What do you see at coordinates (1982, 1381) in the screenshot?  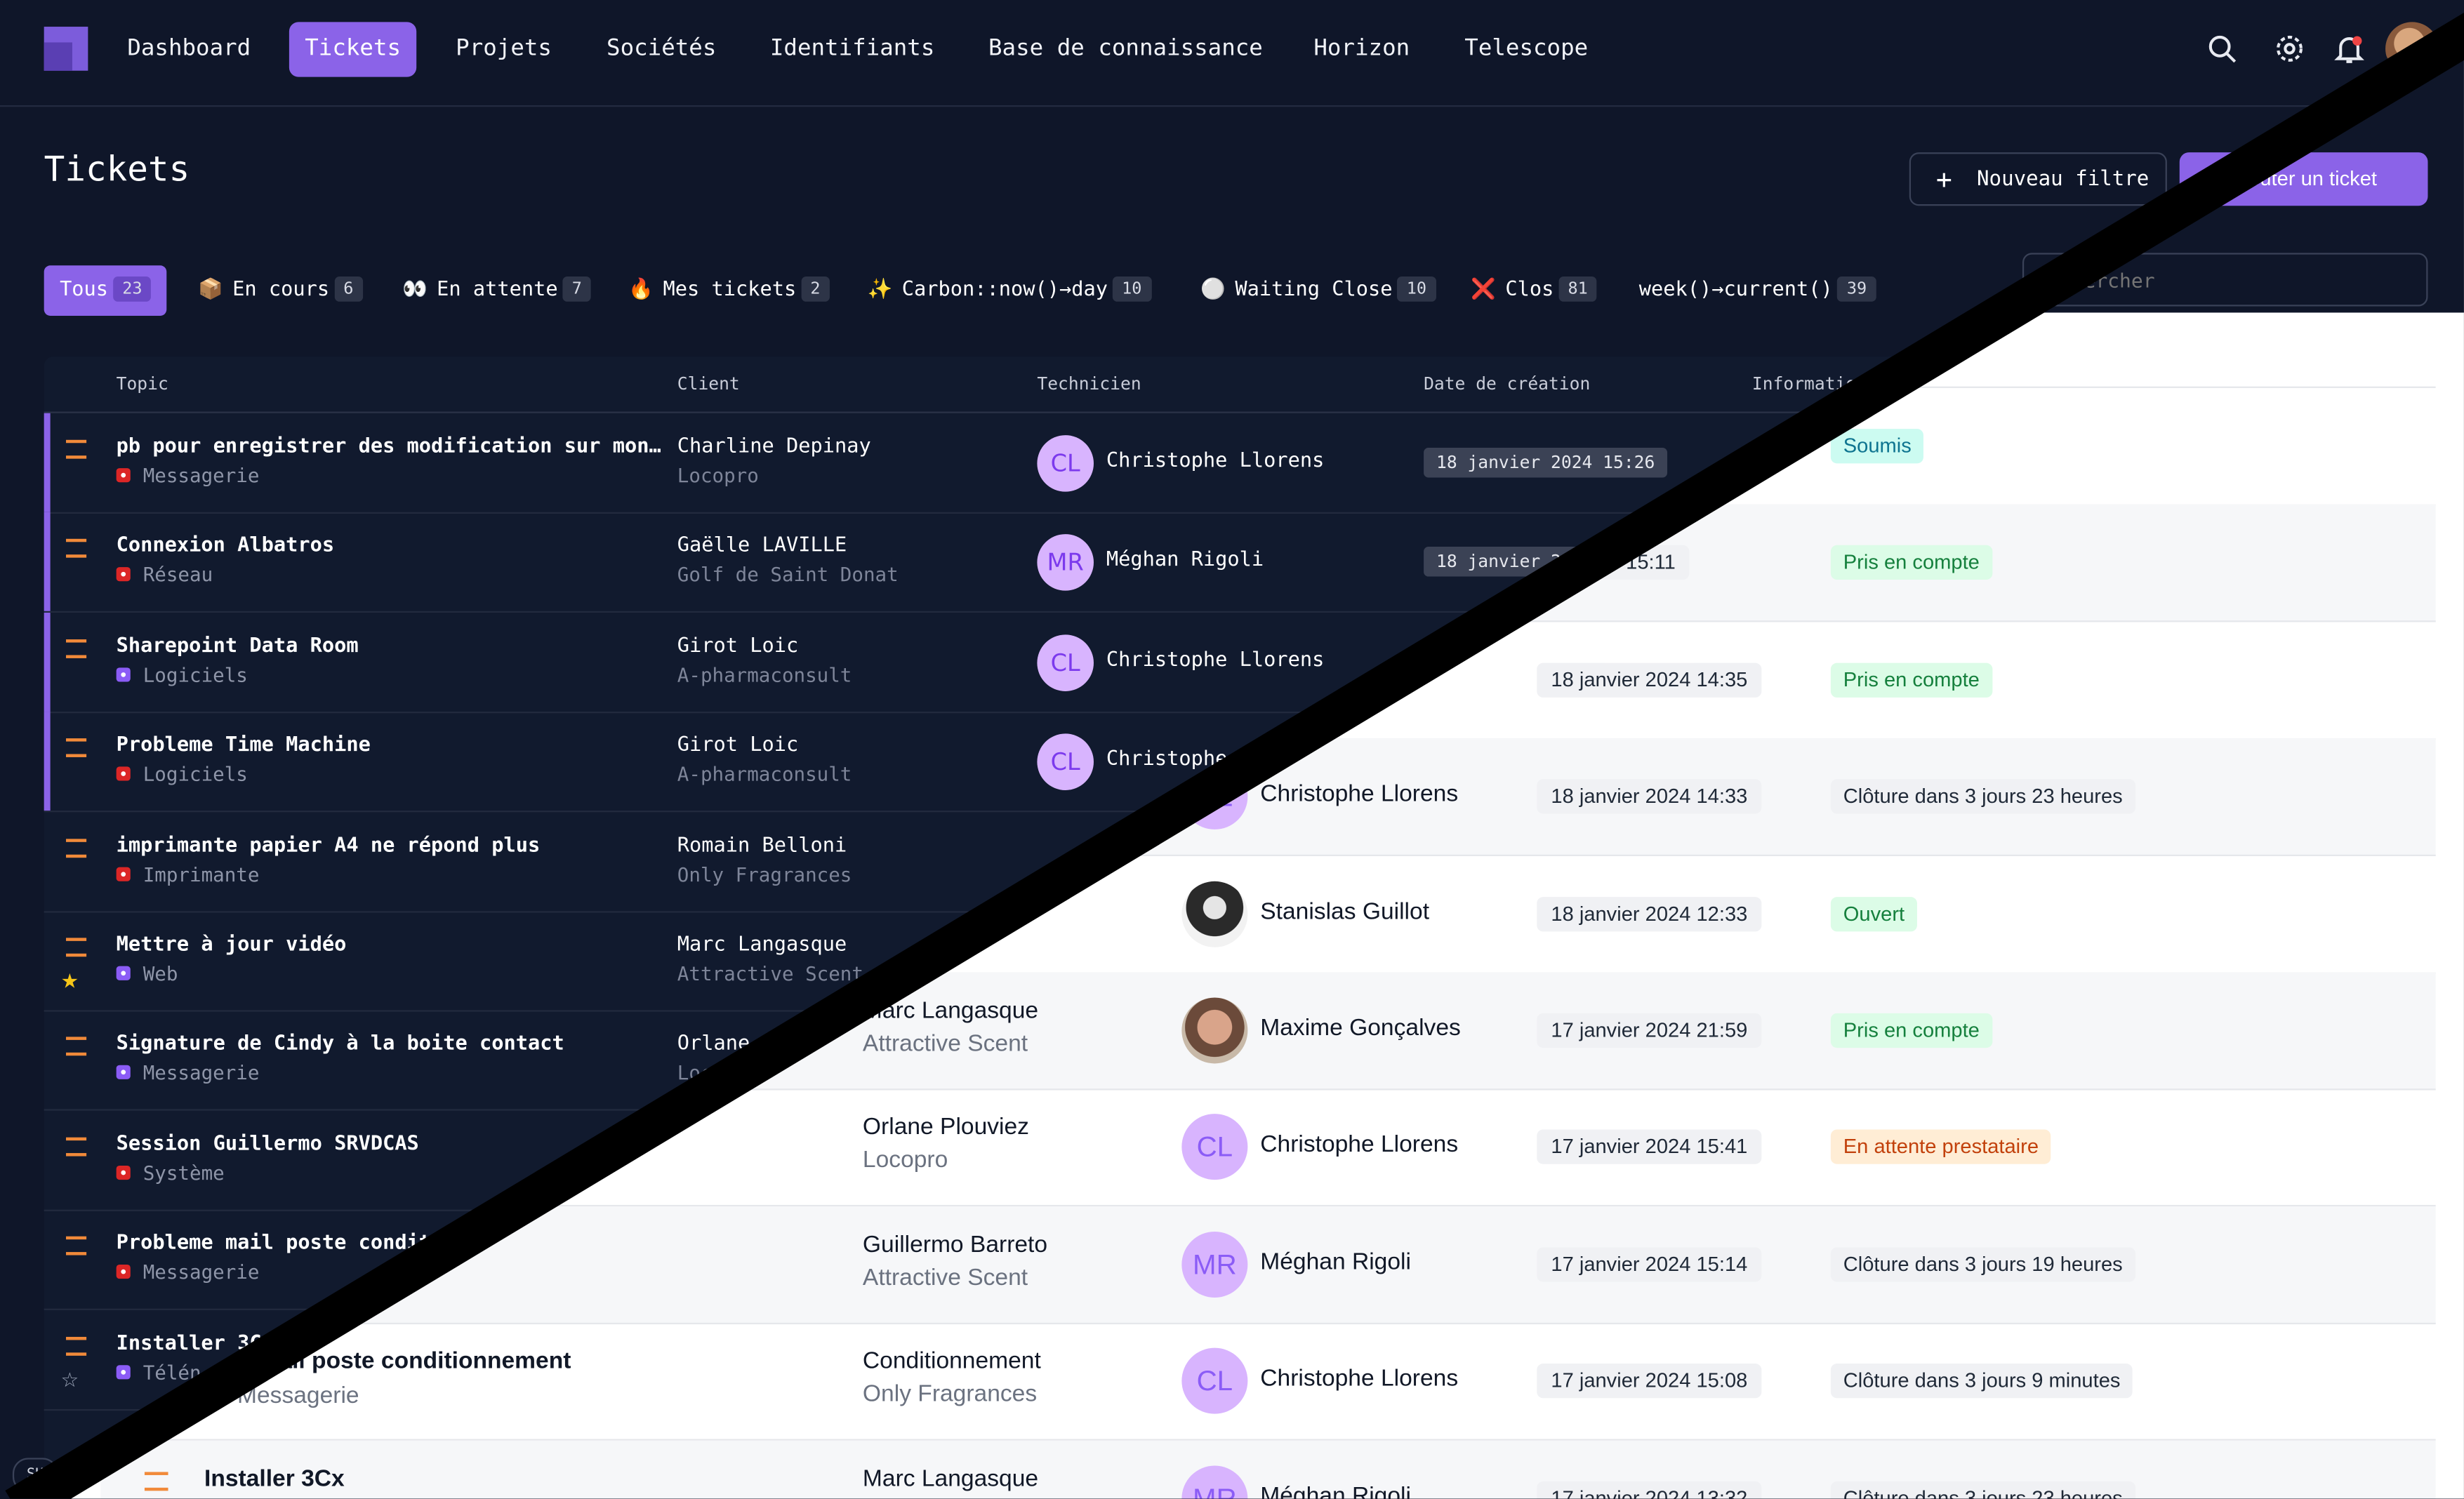 I see `status-badge: Clôture dans 3 jours 9 minutes` at bounding box center [1982, 1381].